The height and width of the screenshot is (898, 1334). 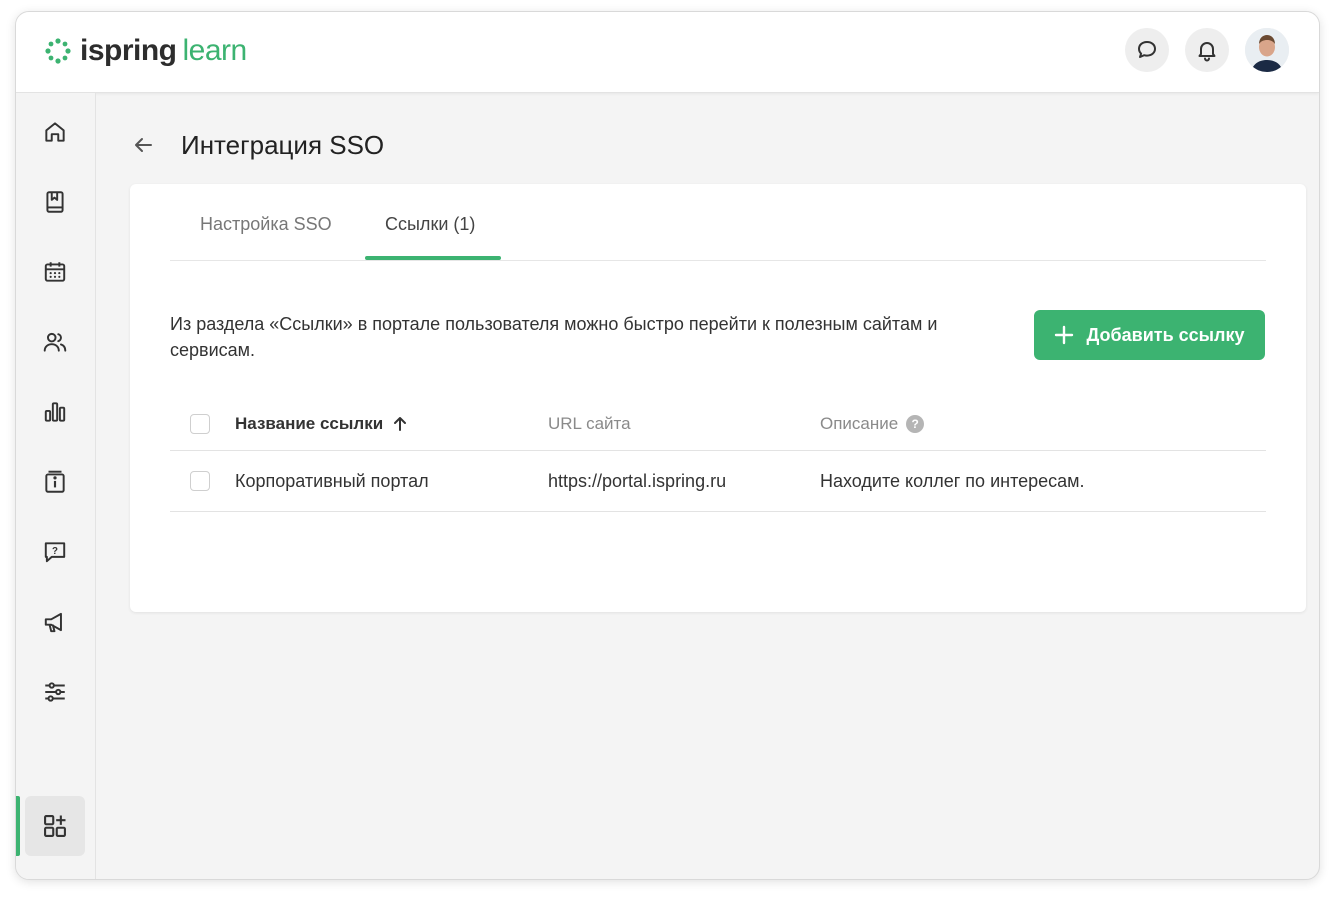 I want to click on select-all-checkbox, so click(x=200, y=424).